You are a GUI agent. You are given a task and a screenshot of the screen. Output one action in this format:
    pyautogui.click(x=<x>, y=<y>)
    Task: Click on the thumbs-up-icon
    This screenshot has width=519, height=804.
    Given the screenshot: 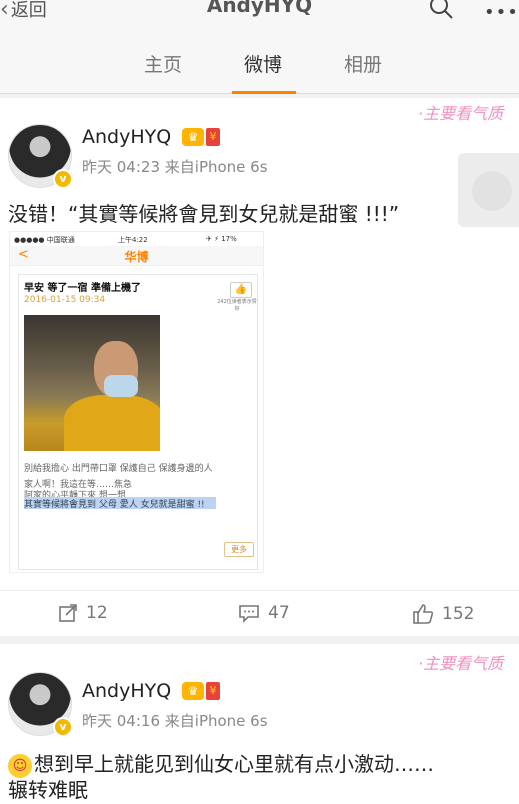 What is the action you would take?
    pyautogui.click(x=423, y=614)
    